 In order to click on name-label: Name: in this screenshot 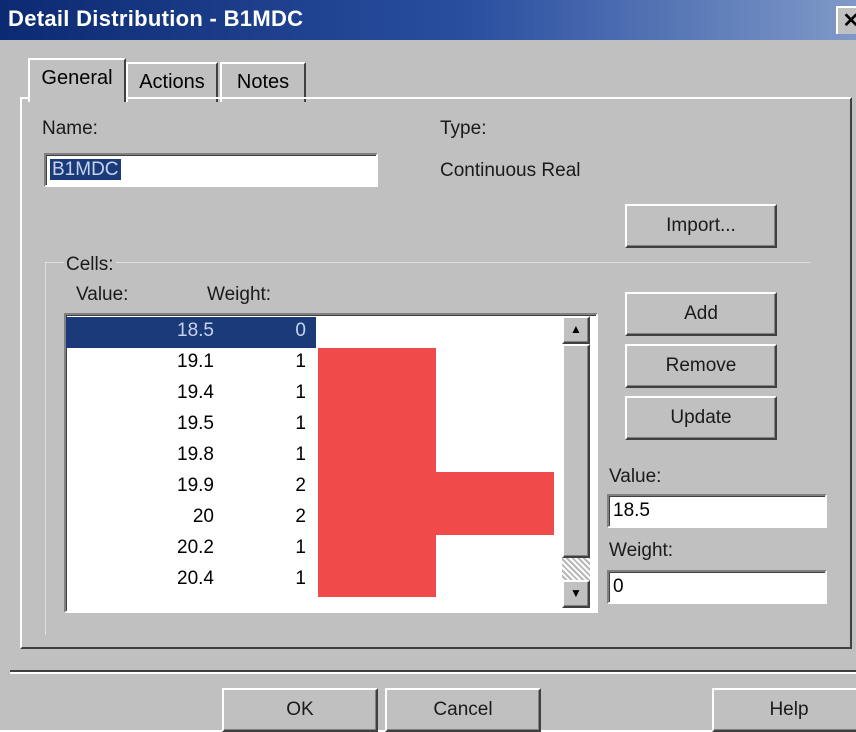, I will do `click(70, 129)`.